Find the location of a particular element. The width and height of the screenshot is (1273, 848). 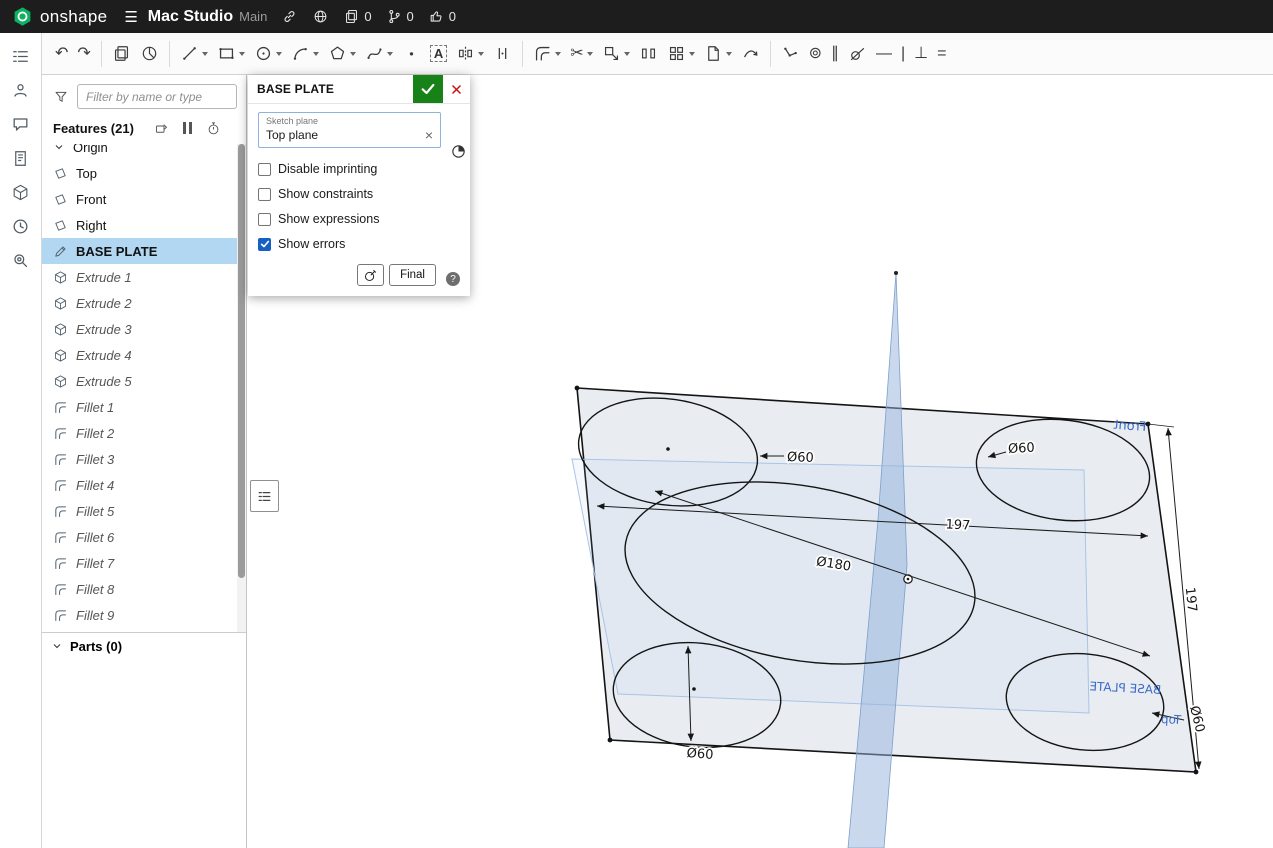

feature-item-right-plane: Right is located at coordinates (144, 225).